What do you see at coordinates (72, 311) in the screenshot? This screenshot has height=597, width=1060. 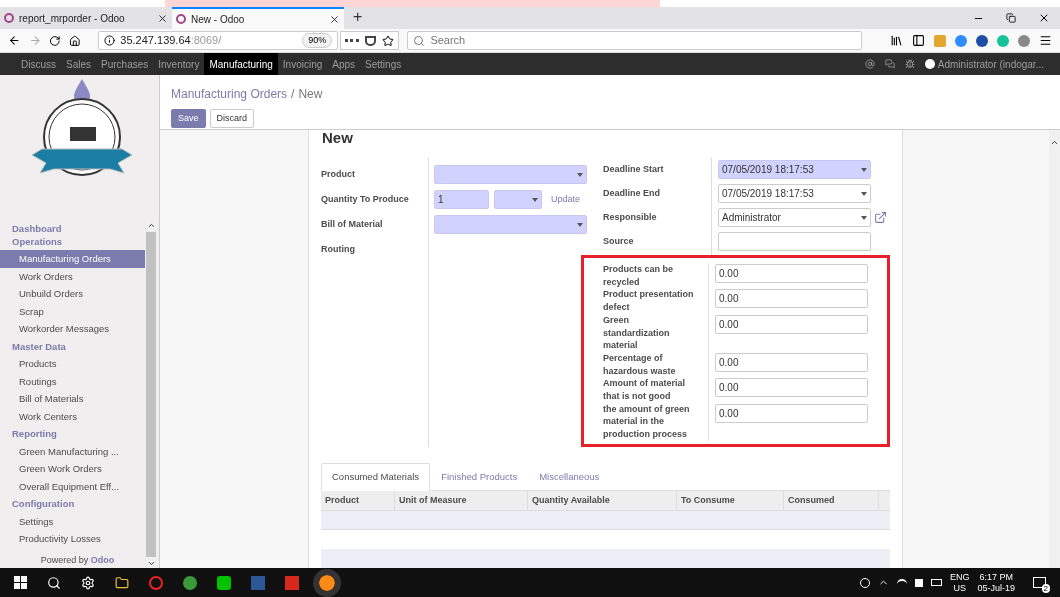 I see `sidebar-item: Scrap` at bounding box center [72, 311].